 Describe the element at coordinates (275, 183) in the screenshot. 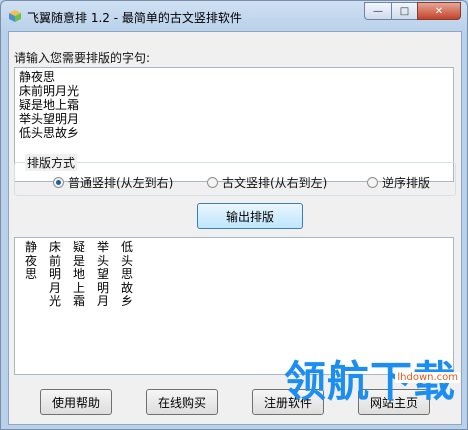

I see `radio-label: 古文竖排(从右到左)` at that location.